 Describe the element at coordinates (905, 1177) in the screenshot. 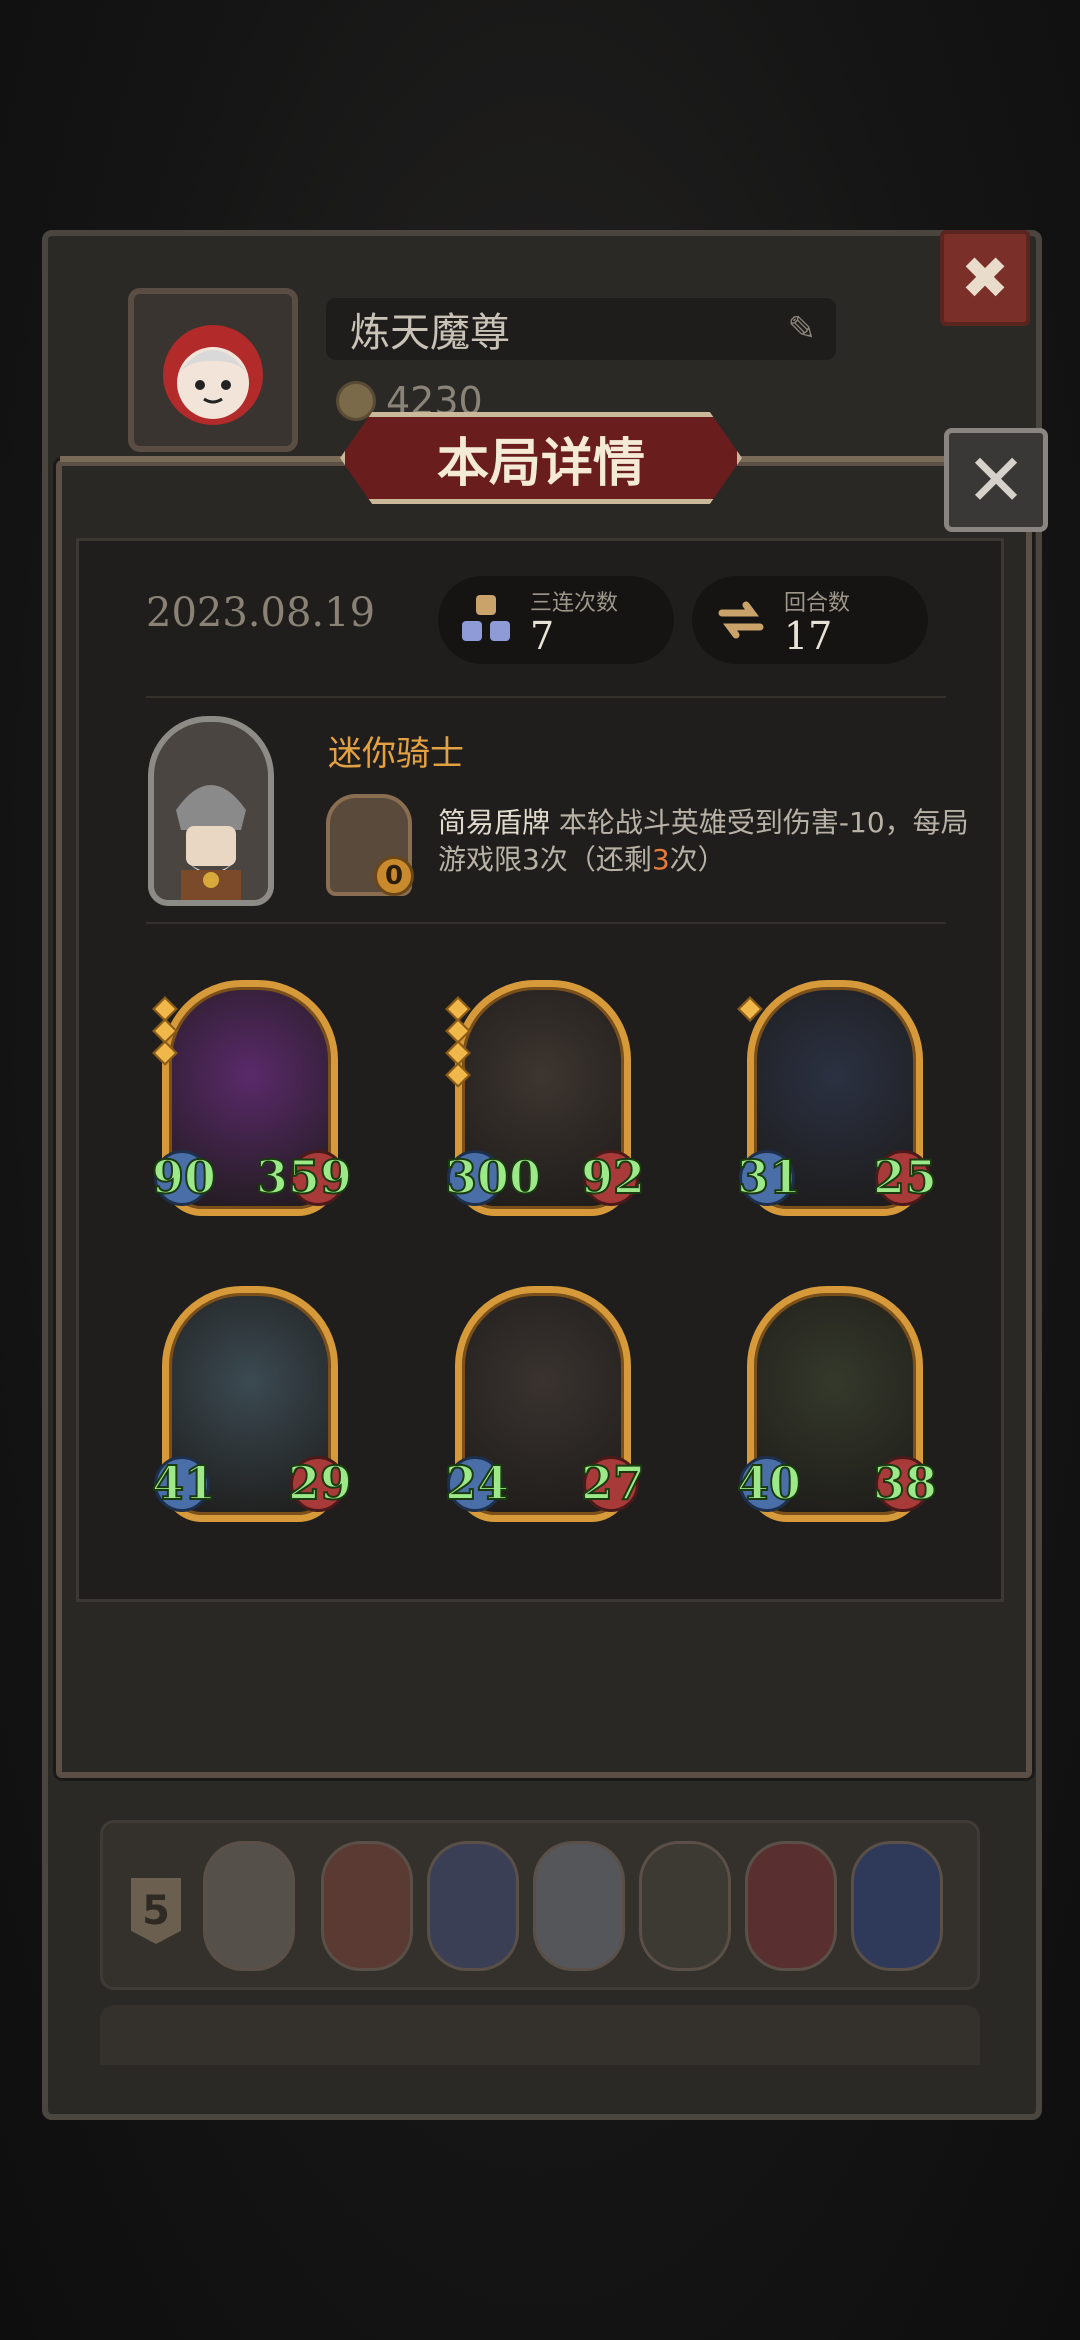

I see `hero-health: 25` at that location.